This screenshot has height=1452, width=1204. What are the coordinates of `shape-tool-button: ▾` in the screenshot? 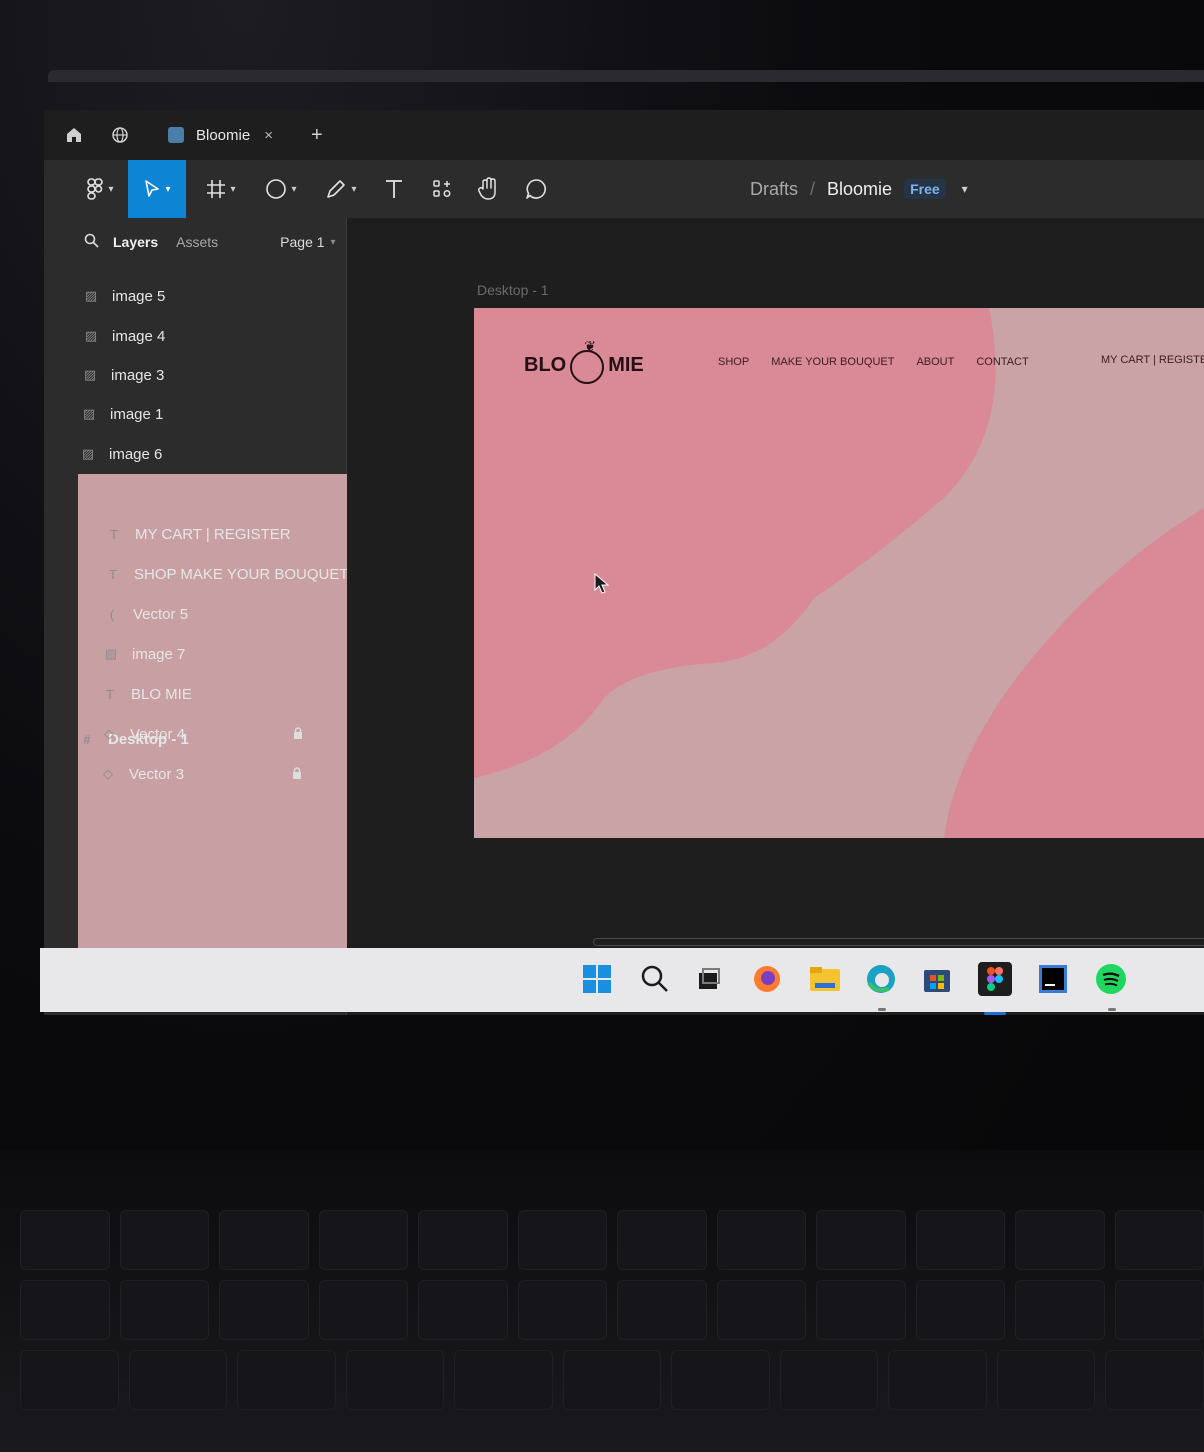 It's located at (281, 189).